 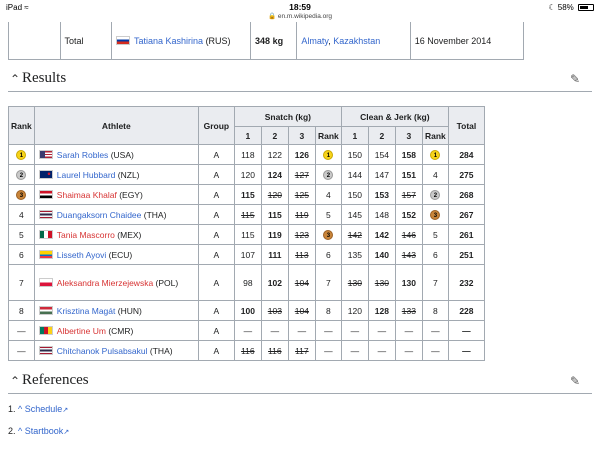 I want to click on snatch-rank-cell: —, so click(x=328, y=350).